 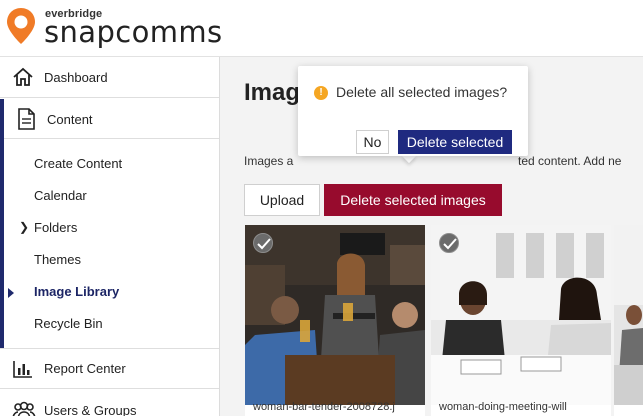 I want to click on image-caption: woman-doing-meeting-will, so click(x=503, y=407).